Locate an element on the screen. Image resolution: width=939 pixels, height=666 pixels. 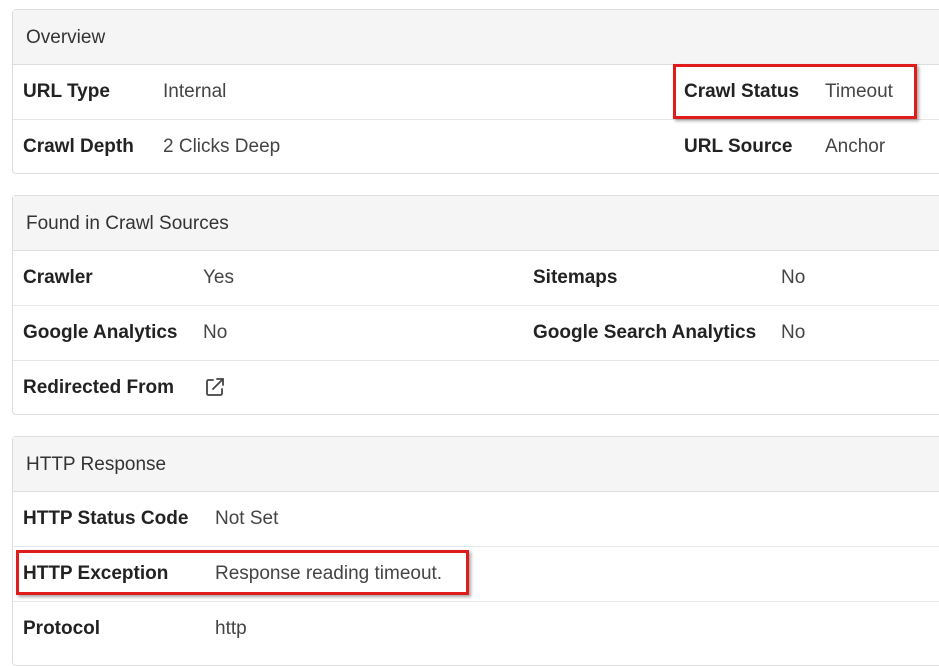
url-source-value: Anchor is located at coordinates (855, 146).